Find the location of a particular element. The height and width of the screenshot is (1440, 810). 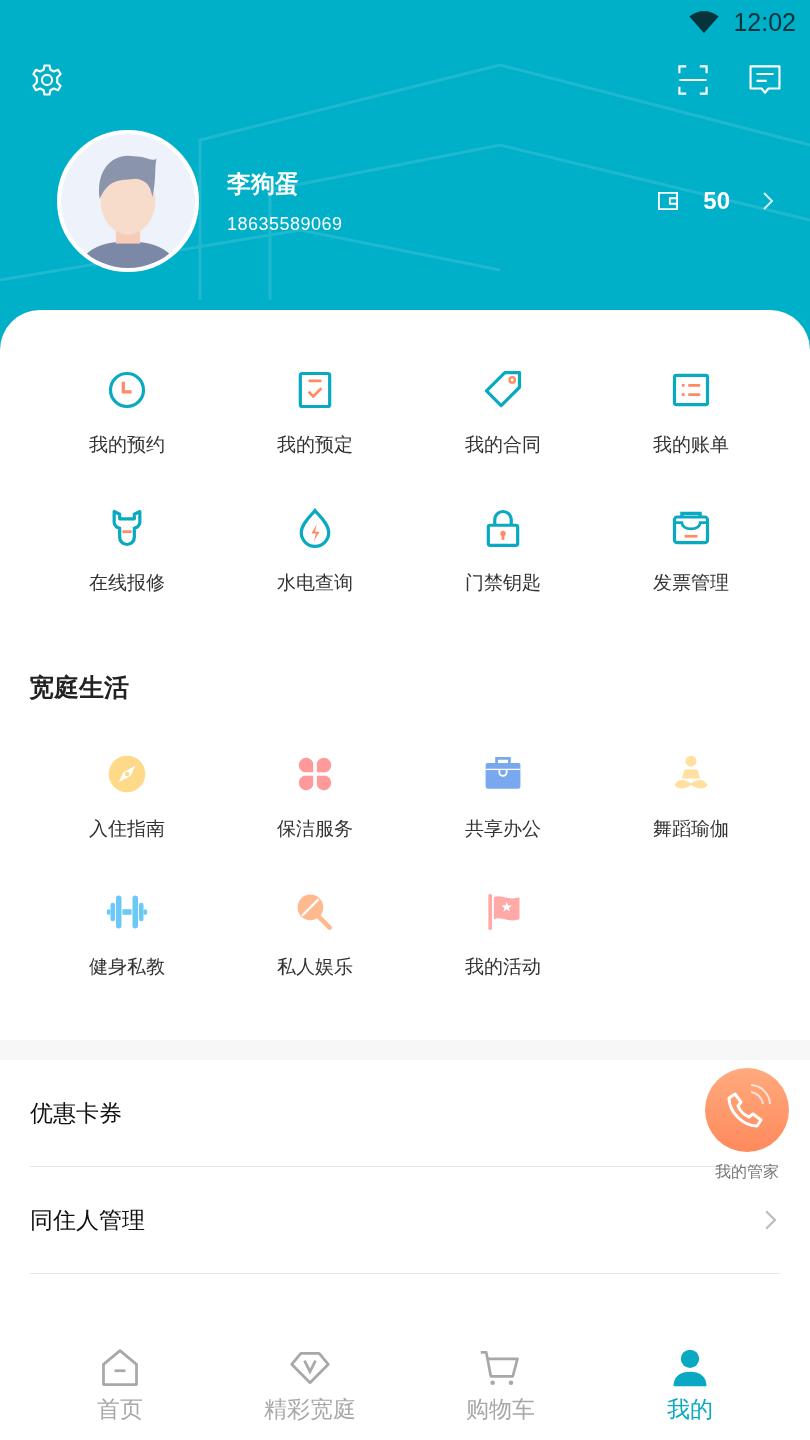

service-label: 共享办公 is located at coordinates (503, 829).